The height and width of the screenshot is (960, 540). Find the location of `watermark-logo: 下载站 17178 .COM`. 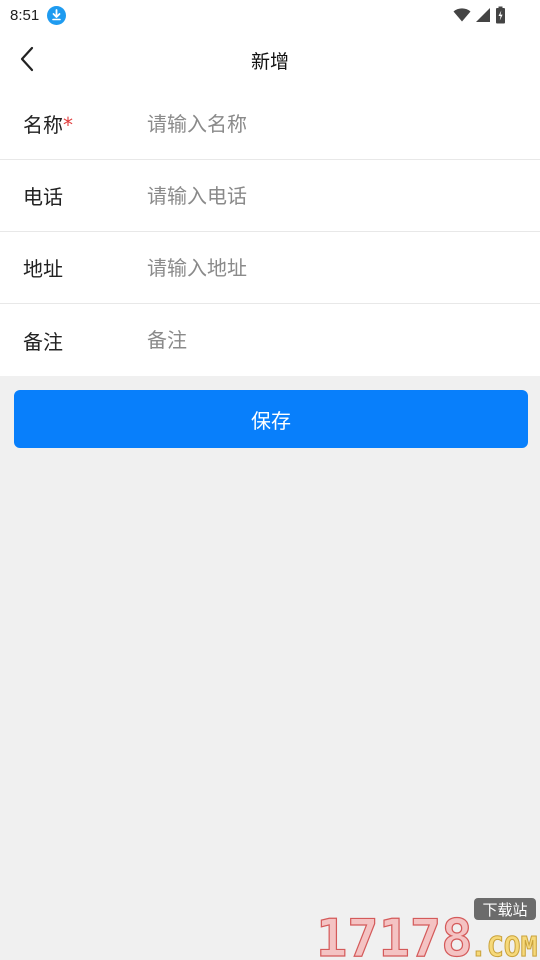

watermark-logo: 下载站 17178 .COM is located at coordinates (426, 929).